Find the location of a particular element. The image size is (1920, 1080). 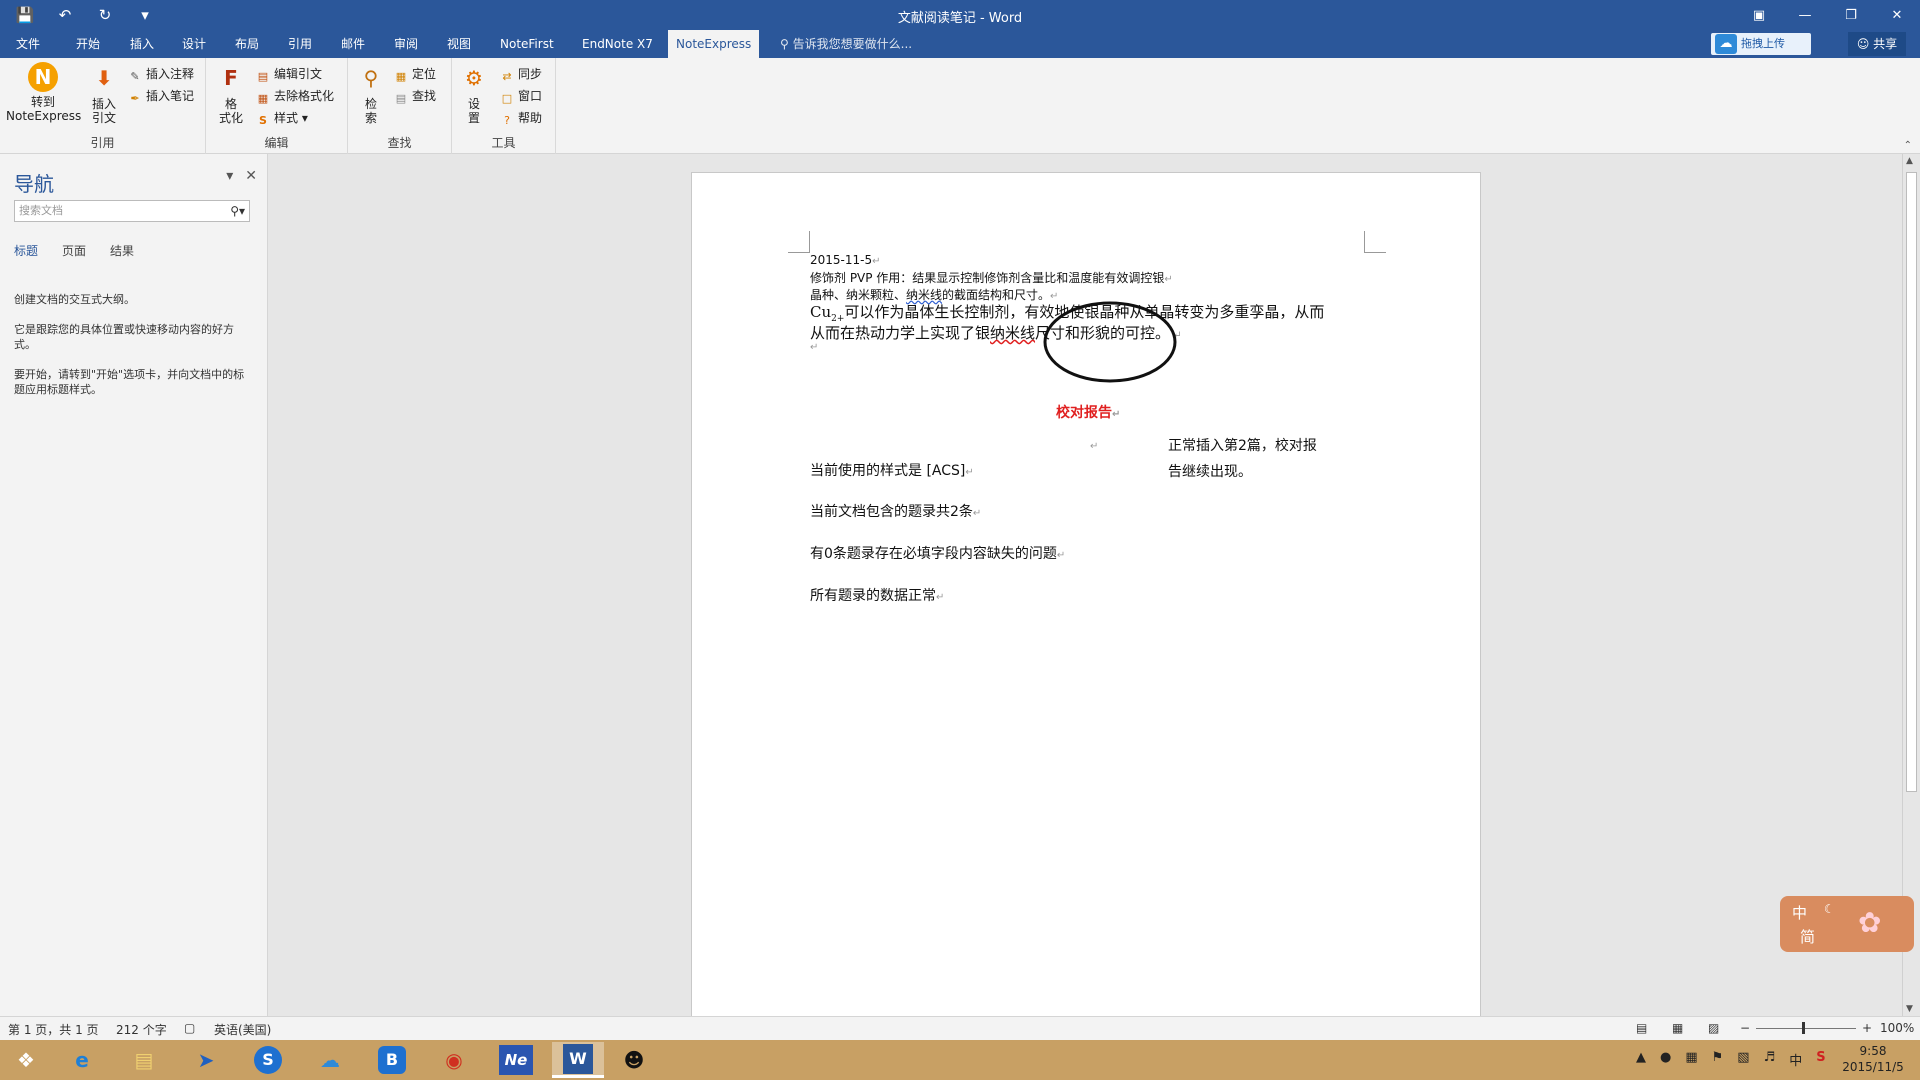

insert-citation-button: ⬇ 插入 引文 is located at coordinates (104, 93).